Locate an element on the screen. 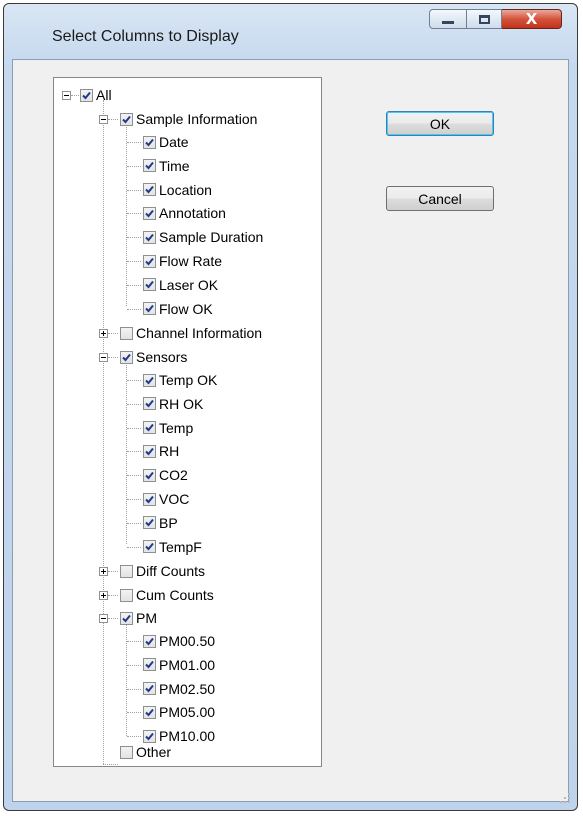  cancel-button: Cancel is located at coordinates (440, 198).